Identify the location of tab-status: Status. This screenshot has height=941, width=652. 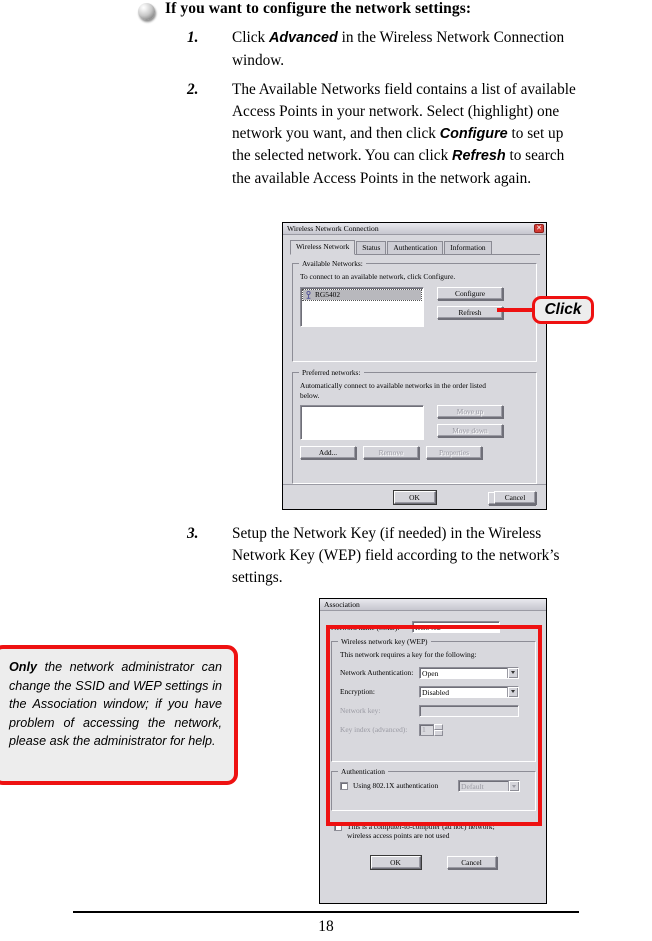
(371, 247).